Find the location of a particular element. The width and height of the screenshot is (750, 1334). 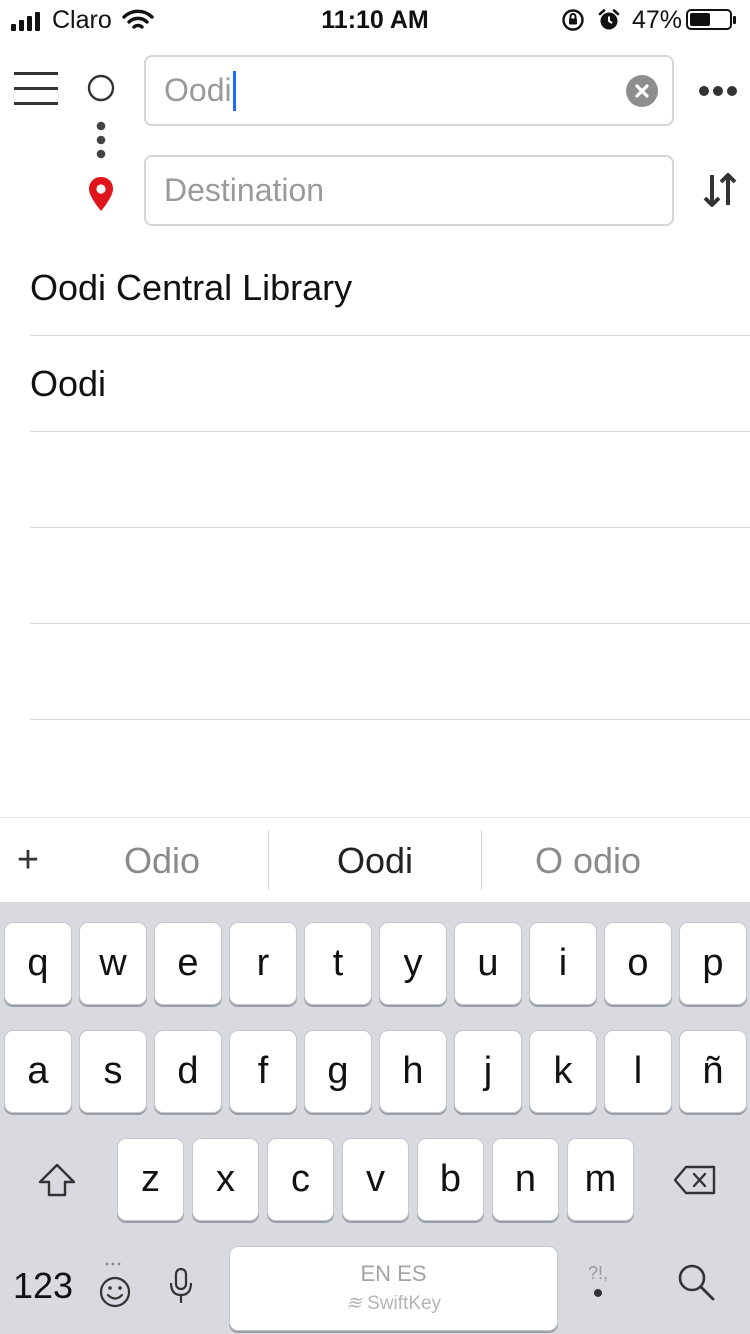

key-q: q is located at coordinates (38, 963).